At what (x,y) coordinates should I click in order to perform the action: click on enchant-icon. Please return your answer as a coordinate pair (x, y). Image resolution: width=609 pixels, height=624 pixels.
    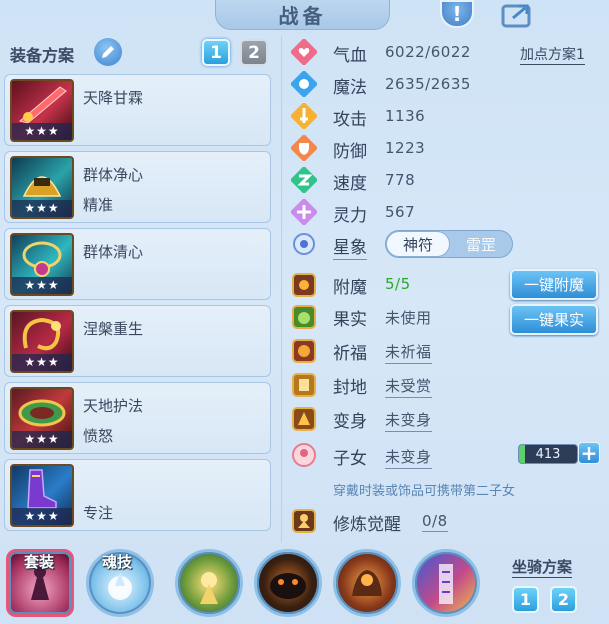
    Looking at the image, I should click on (304, 285).